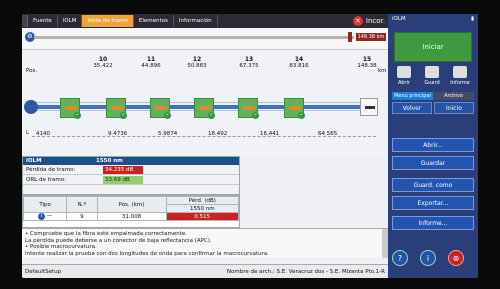  What do you see at coordinates (357, 21) in the screenshot?
I see `x-icon: ✕` at bounding box center [357, 21].